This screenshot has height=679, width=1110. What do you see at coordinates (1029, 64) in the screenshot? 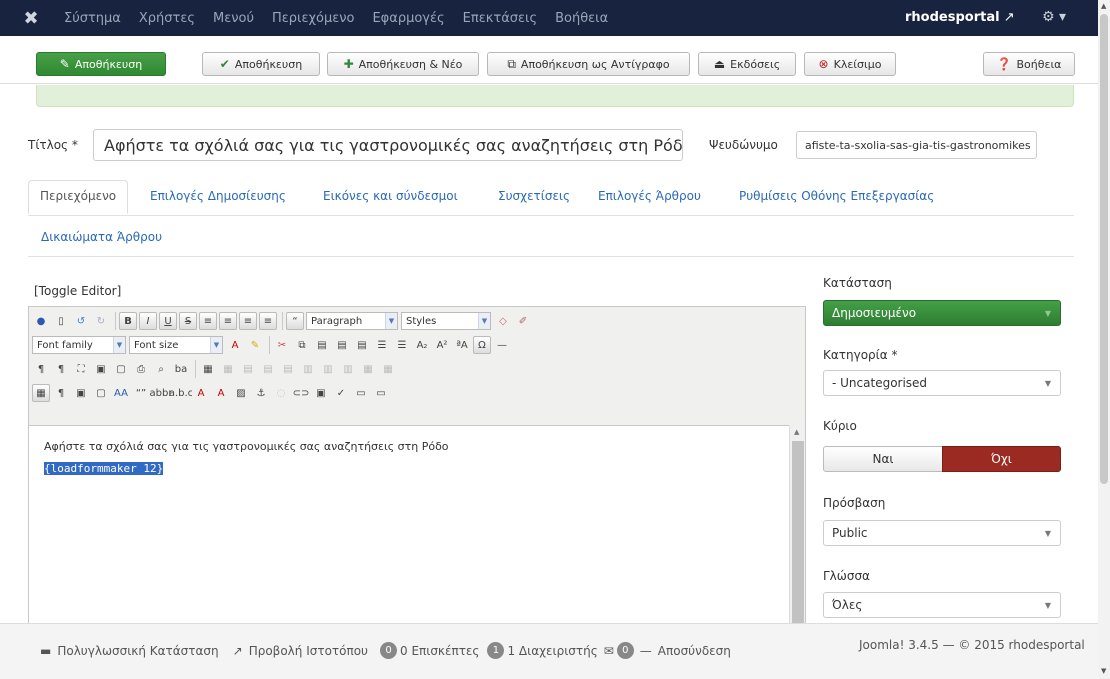
I see `help-button: ❓ Βοήθεια` at bounding box center [1029, 64].